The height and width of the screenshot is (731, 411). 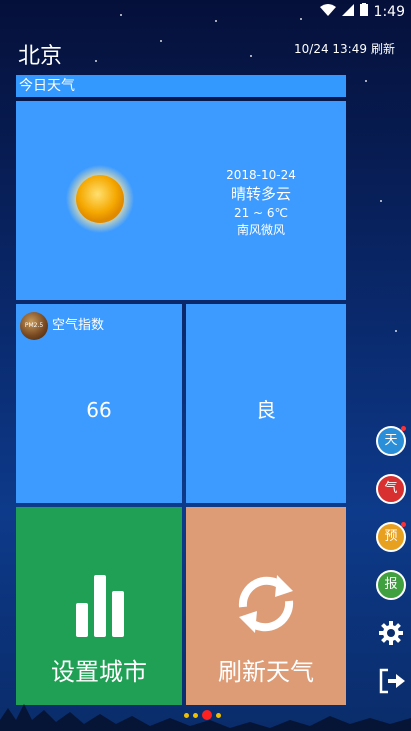 I want to click on temperature-range: 21 ~ 6℃, so click(x=261, y=212).